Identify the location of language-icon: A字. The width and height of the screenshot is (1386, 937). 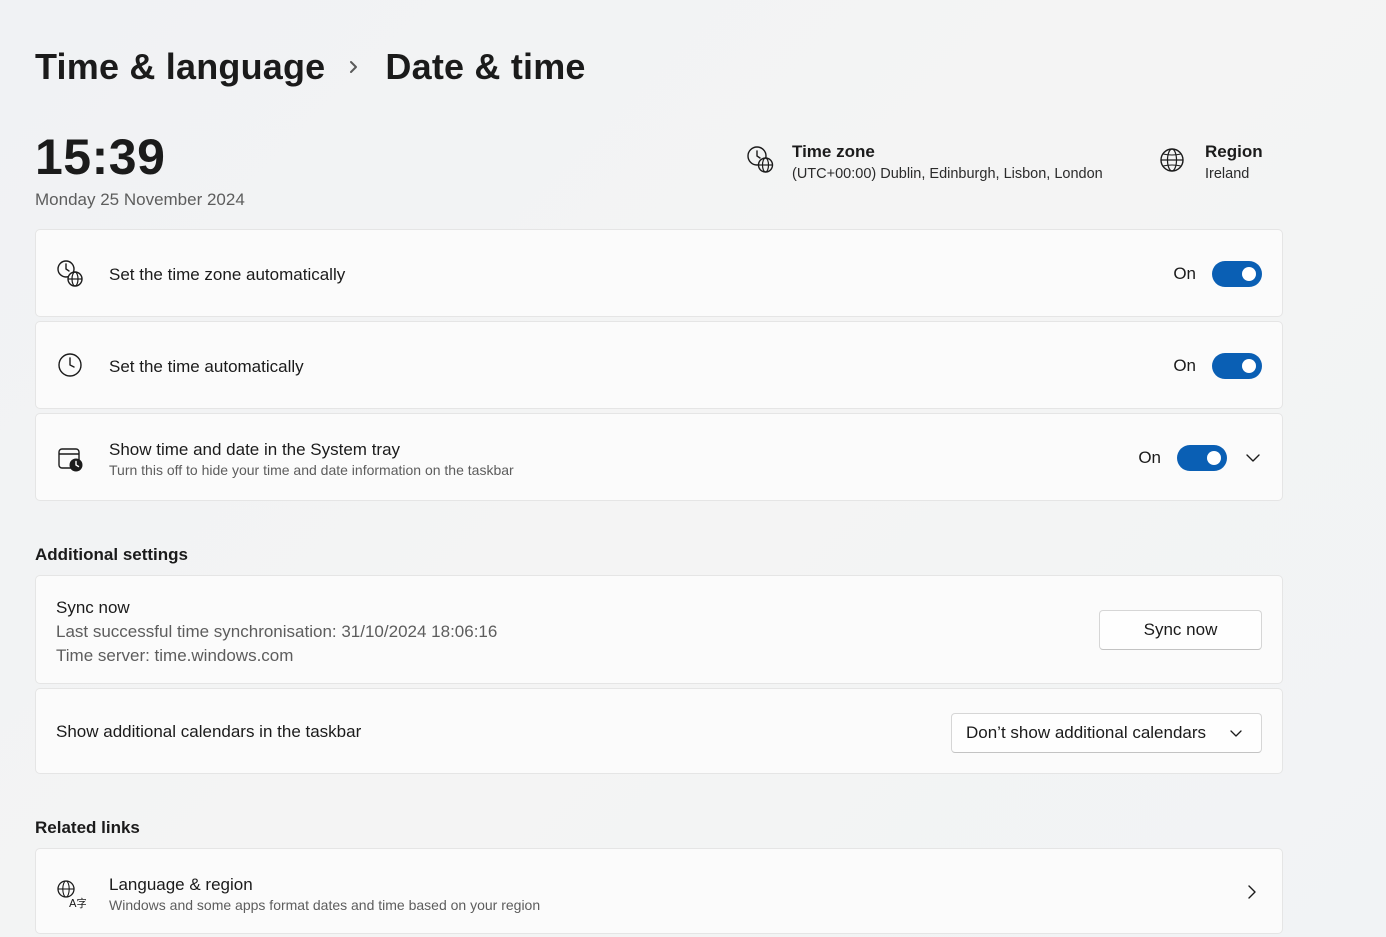
(71, 894).